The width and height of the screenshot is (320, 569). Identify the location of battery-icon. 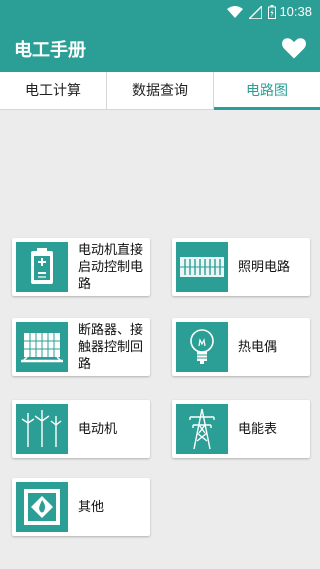
(272, 12).